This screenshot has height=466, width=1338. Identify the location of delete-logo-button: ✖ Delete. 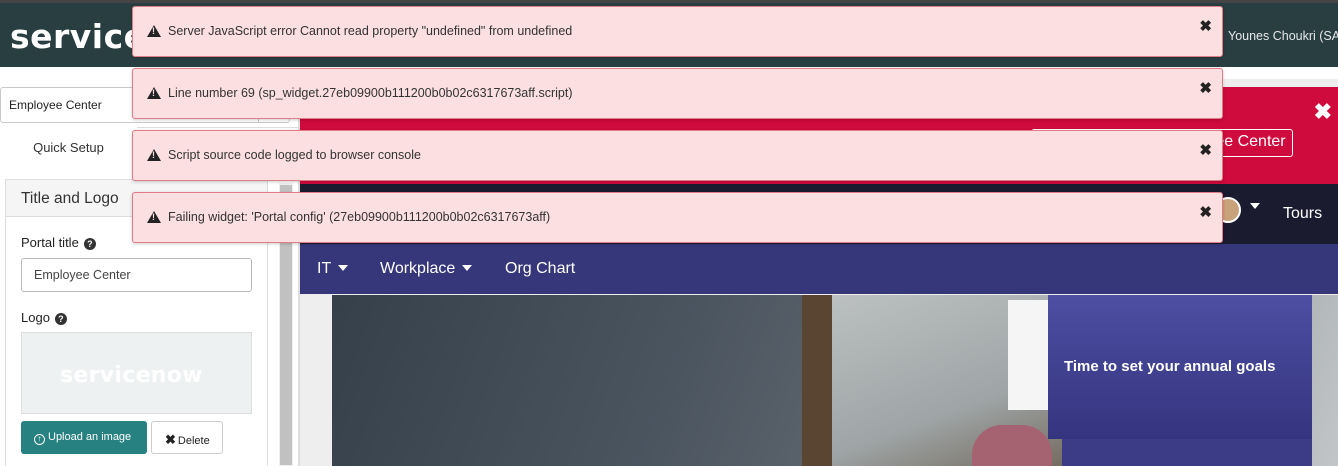
(187, 437).